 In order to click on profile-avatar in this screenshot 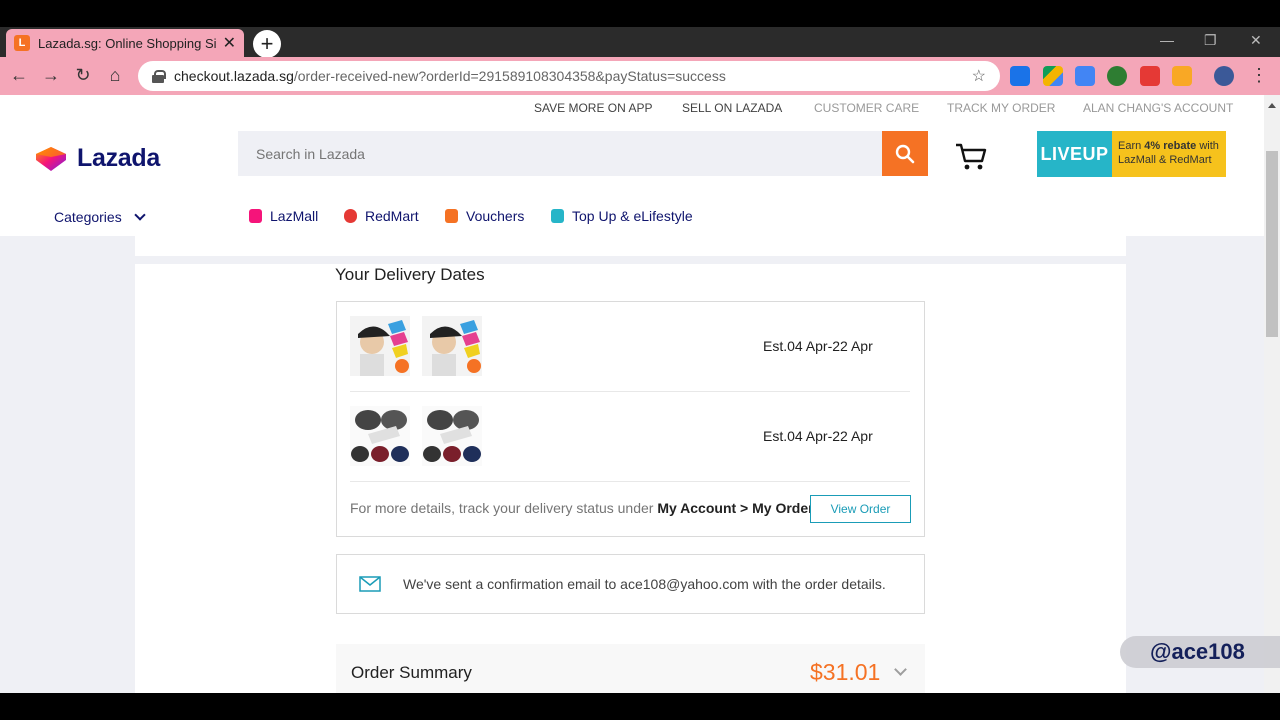, I will do `click(1224, 76)`.